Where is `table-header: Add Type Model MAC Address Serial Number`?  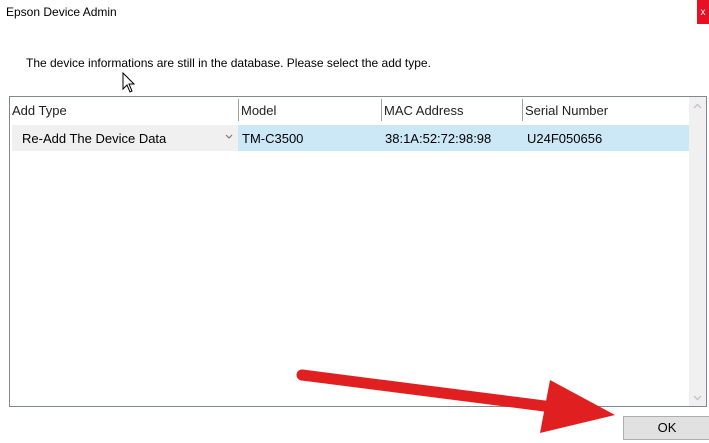
table-header: Add Type Model MAC Address Serial Number is located at coordinates (350, 111).